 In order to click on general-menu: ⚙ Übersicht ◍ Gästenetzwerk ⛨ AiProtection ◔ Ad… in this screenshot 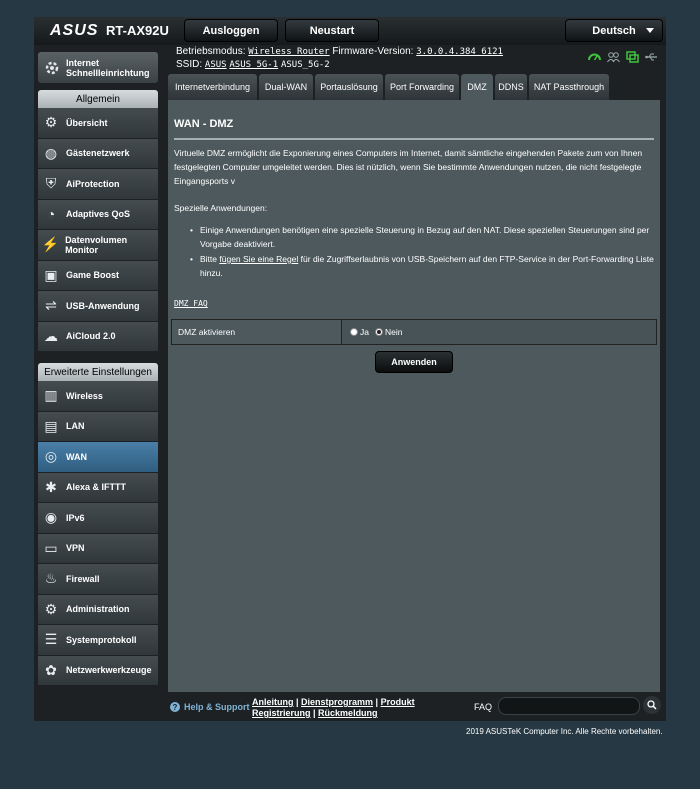, I will do `click(98, 230)`.